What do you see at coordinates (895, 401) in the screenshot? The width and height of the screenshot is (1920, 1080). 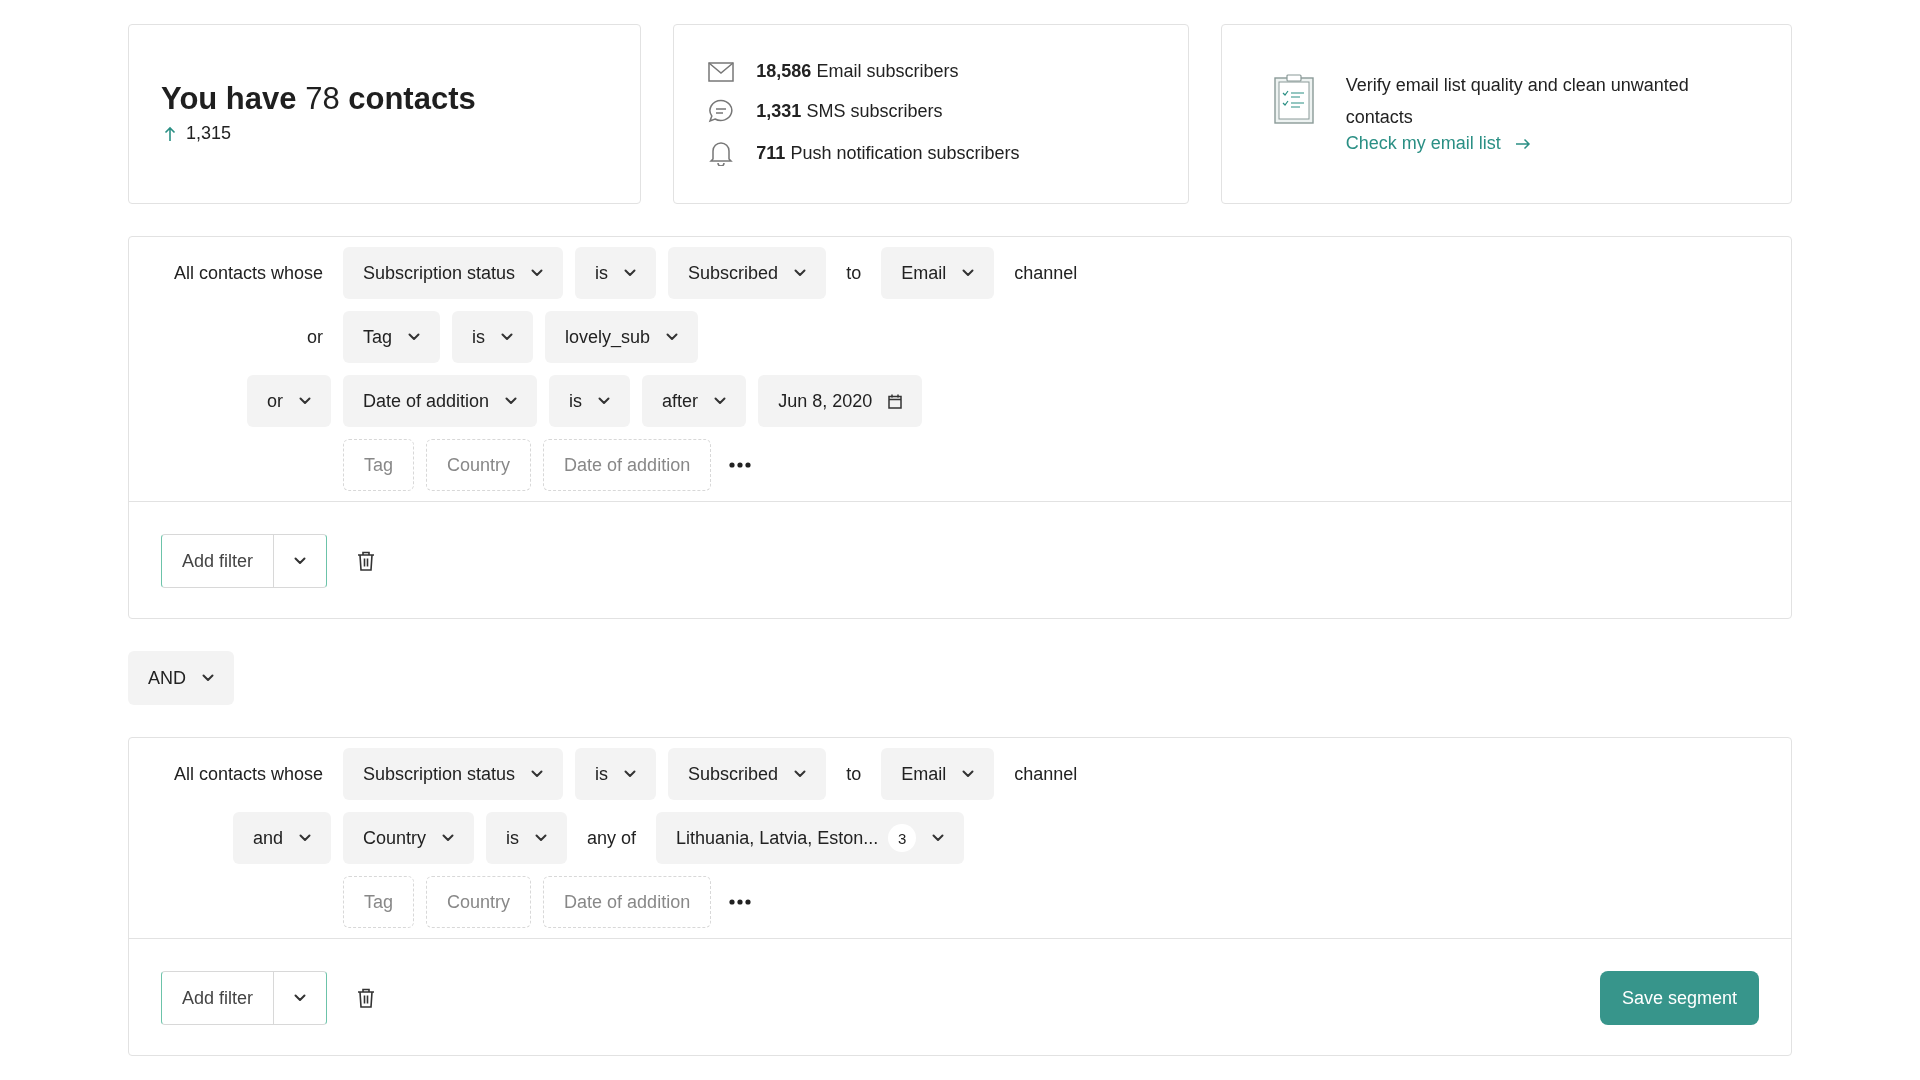 I see `calendar-icon` at bounding box center [895, 401].